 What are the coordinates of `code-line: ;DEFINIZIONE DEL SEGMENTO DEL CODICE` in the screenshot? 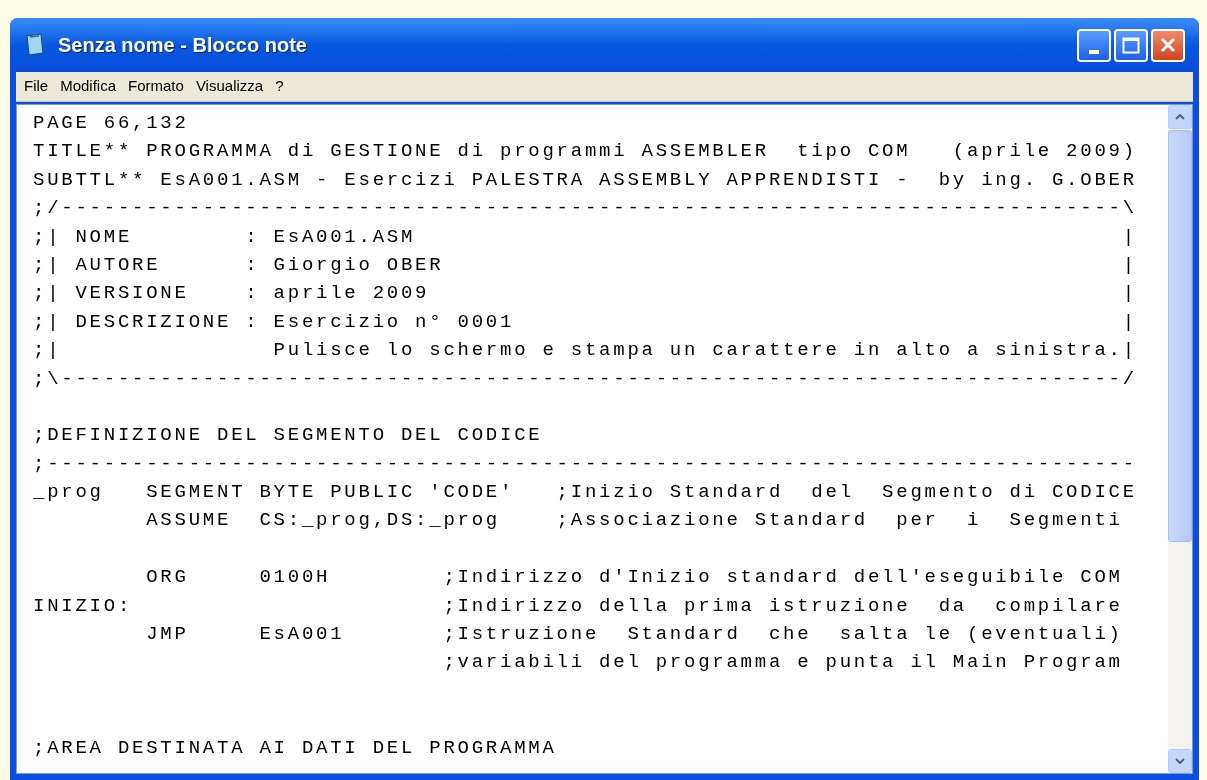 It's located at (288, 436).